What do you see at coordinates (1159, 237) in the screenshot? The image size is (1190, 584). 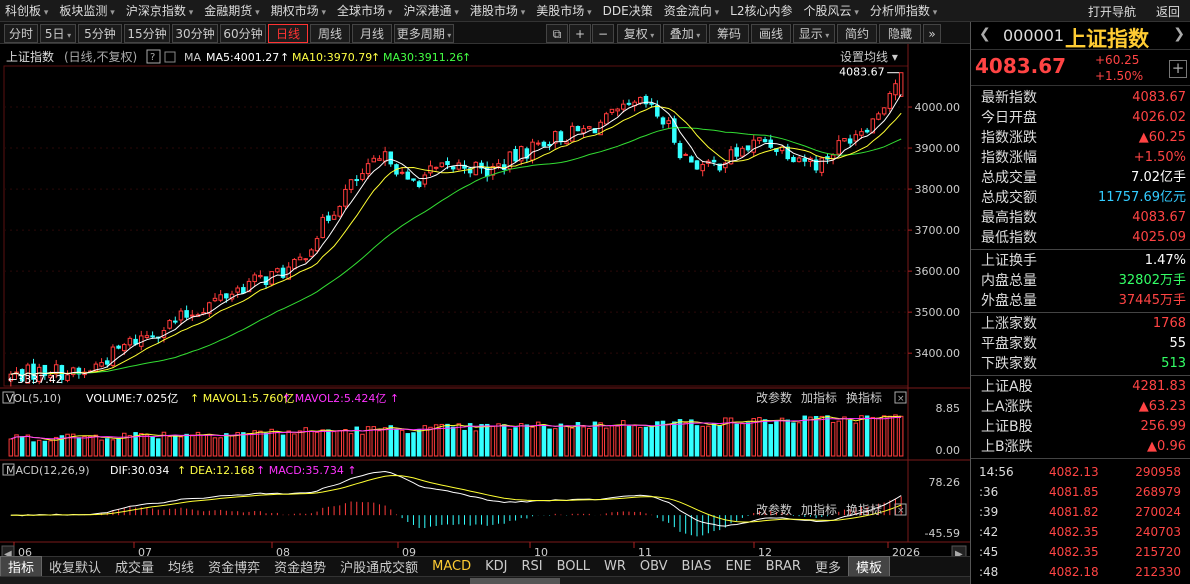 I see `quote-value: 4025.09` at bounding box center [1159, 237].